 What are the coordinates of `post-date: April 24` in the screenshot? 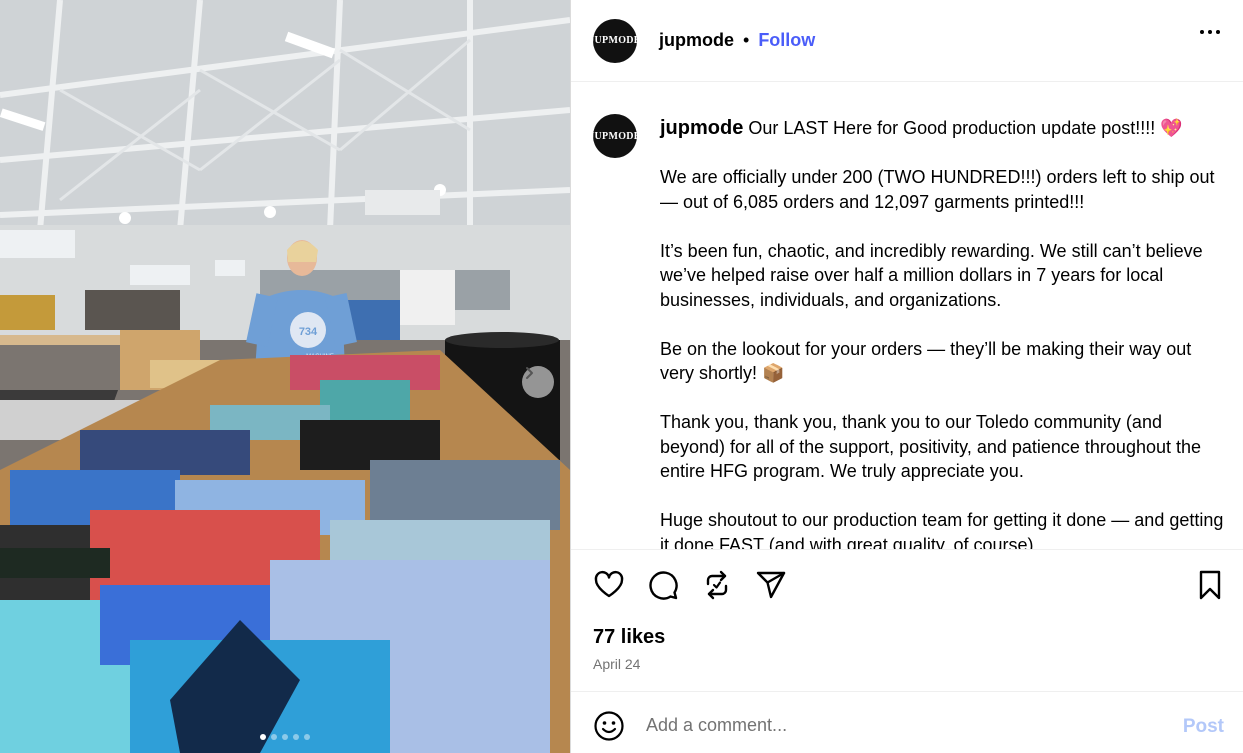 It's located at (616, 664).